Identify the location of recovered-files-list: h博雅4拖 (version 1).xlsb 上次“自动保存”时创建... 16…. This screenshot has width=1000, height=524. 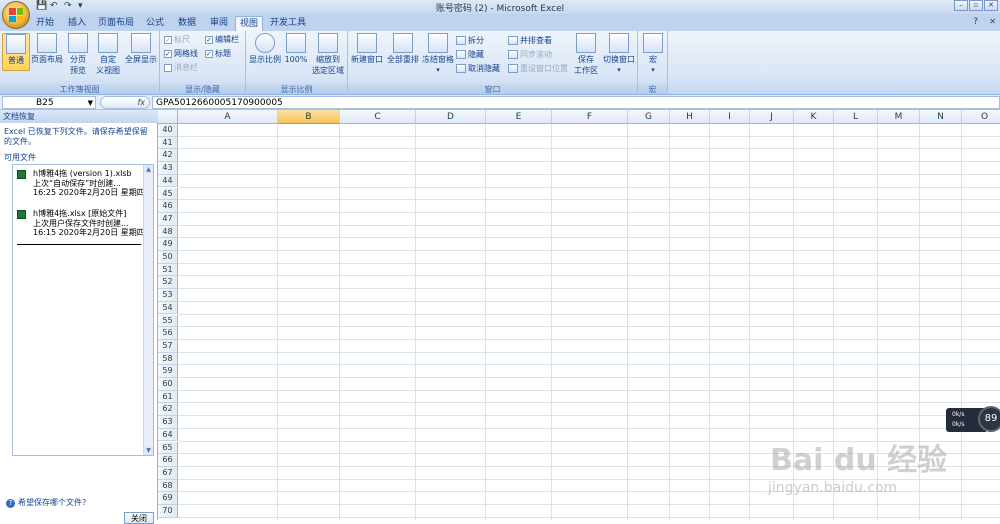
(83, 310).